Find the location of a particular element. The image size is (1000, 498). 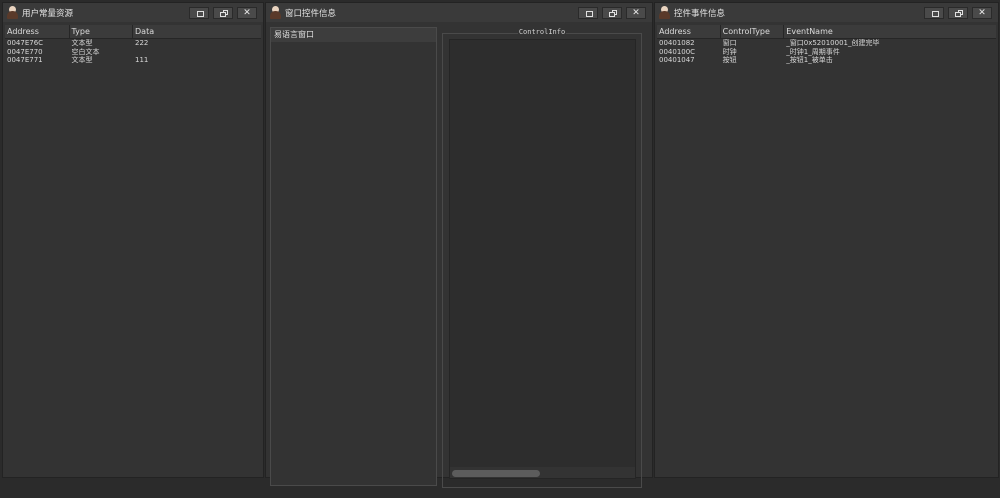

panel-titlebar: 用户常量资源 ✕ is located at coordinates (133, 12).